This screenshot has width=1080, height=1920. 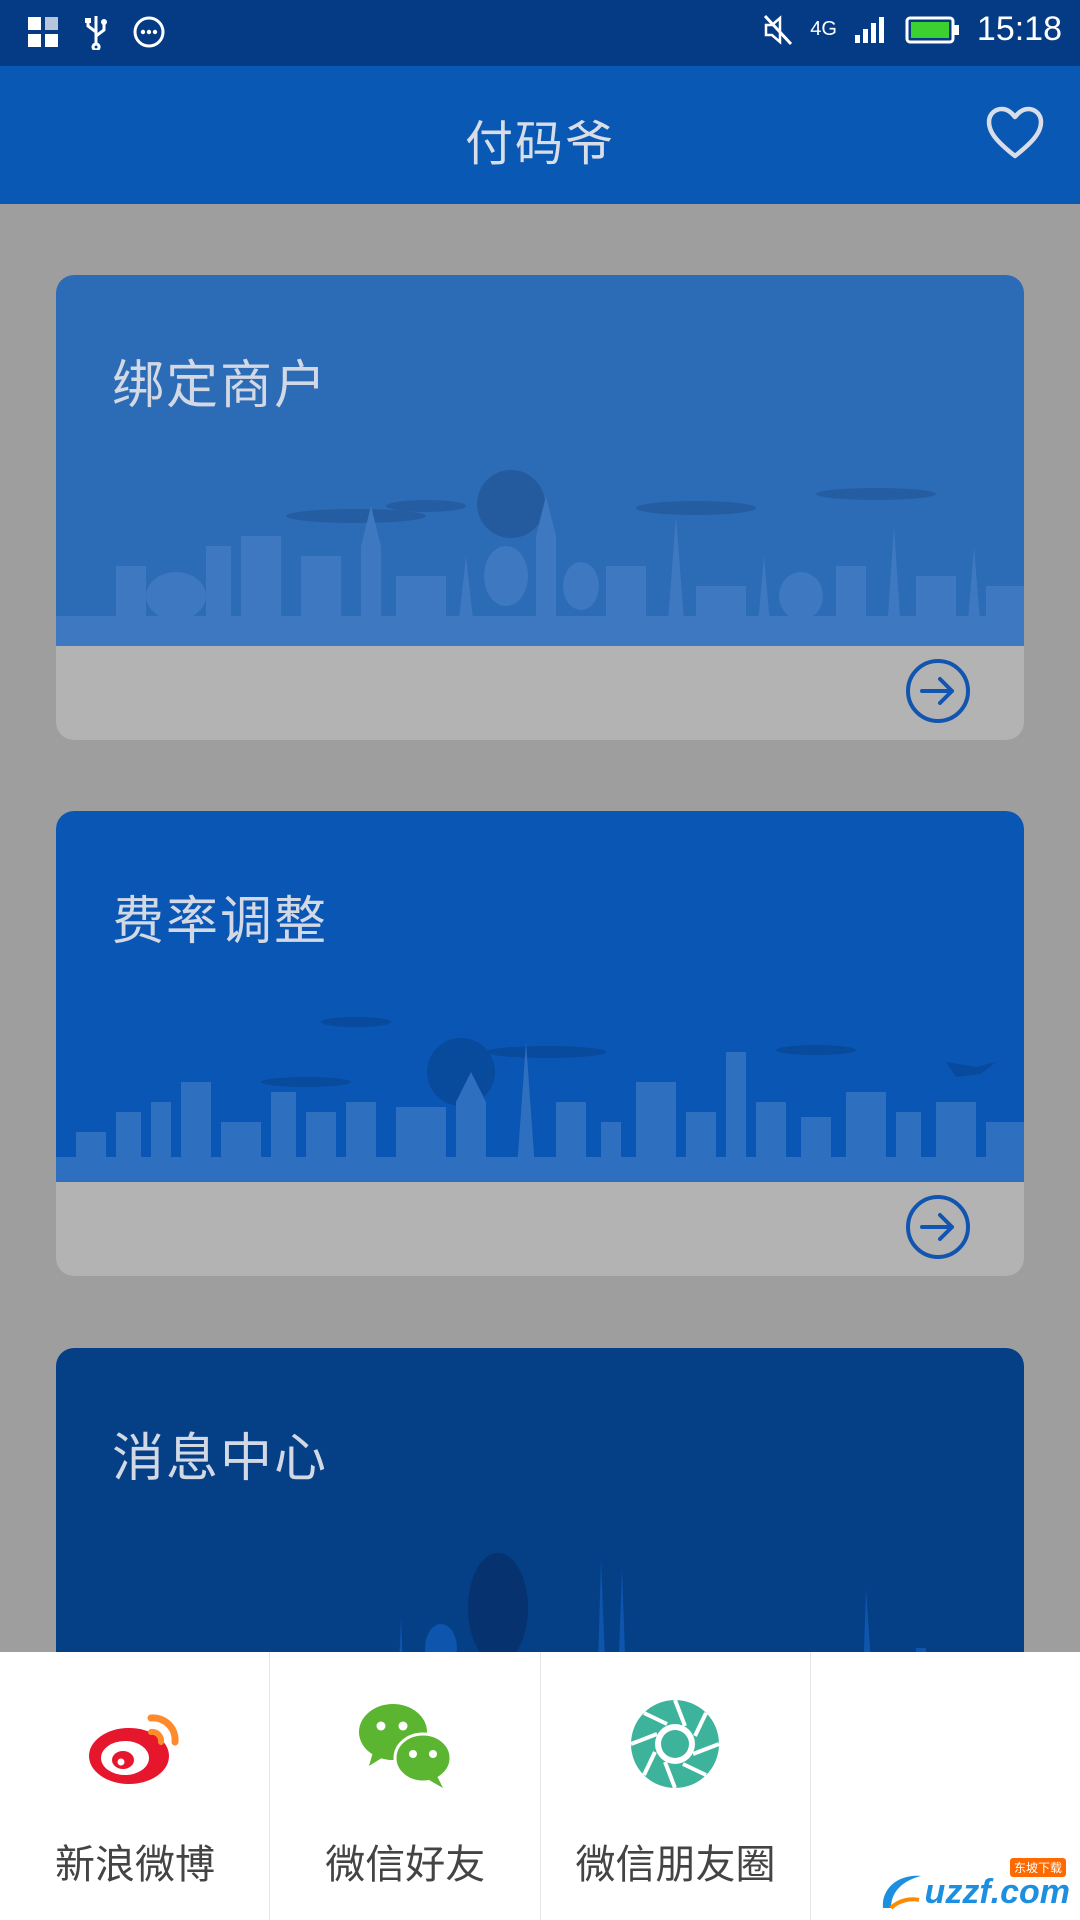 What do you see at coordinates (869, 29) in the screenshot?
I see `signal-icon` at bounding box center [869, 29].